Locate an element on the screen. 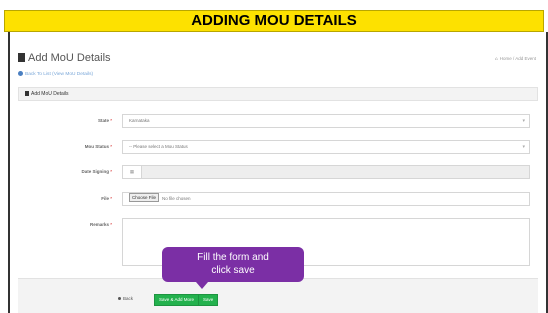 Image resolution: width=548 pixels, height=313 pixels. state-select-value: Karnataka is located at coordinates (139, 120).